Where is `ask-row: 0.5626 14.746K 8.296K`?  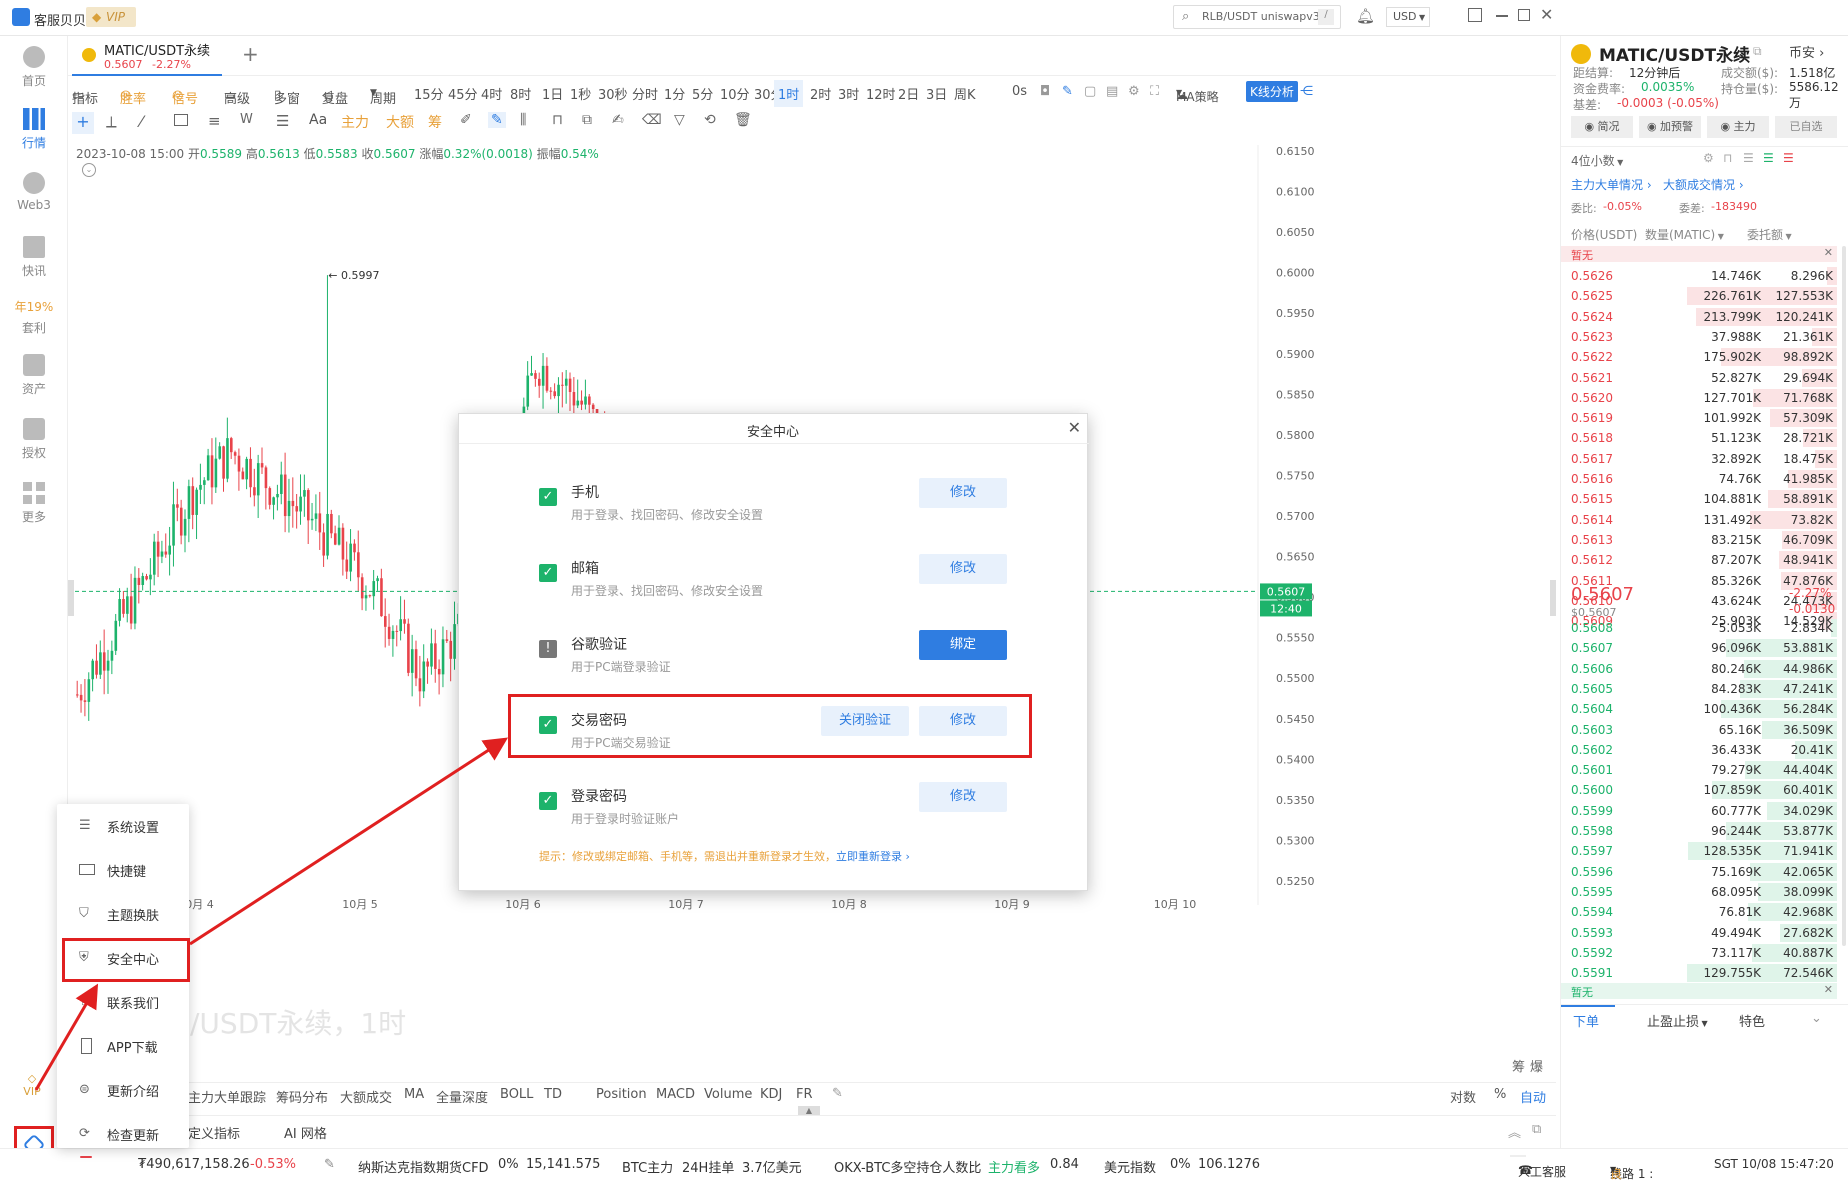 ask-row: 0.5626 14.746K 8.296K is located at coordinates (1699, 276).